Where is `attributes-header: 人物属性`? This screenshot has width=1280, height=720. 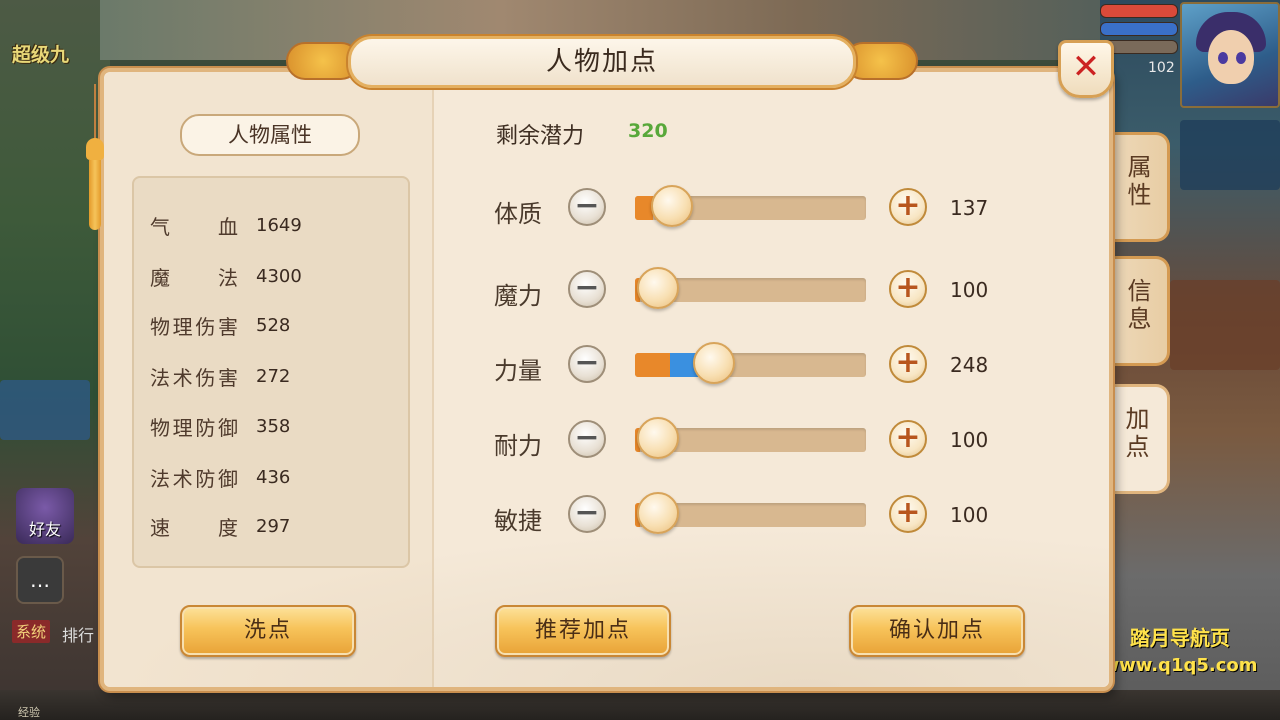
attributes-header: 人物属性 is located at coordinates (270, 135).